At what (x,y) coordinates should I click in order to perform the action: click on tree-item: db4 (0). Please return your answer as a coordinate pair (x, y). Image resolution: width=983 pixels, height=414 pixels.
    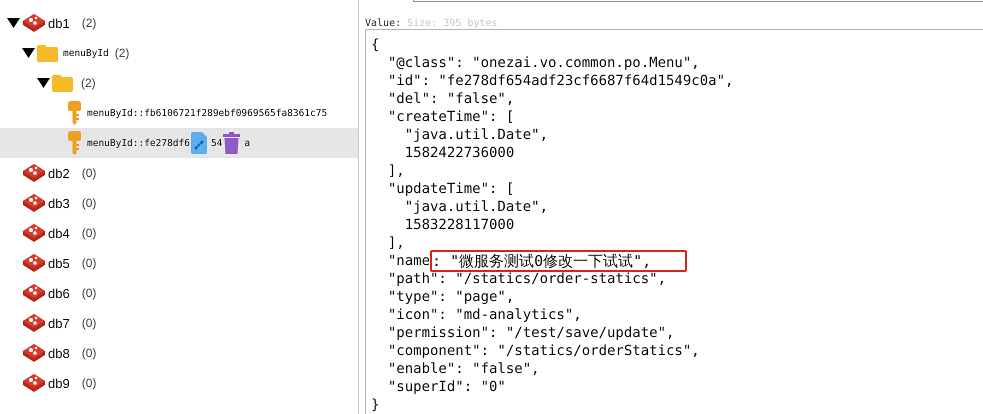
    Looking at the image, I should click on (179, 233).